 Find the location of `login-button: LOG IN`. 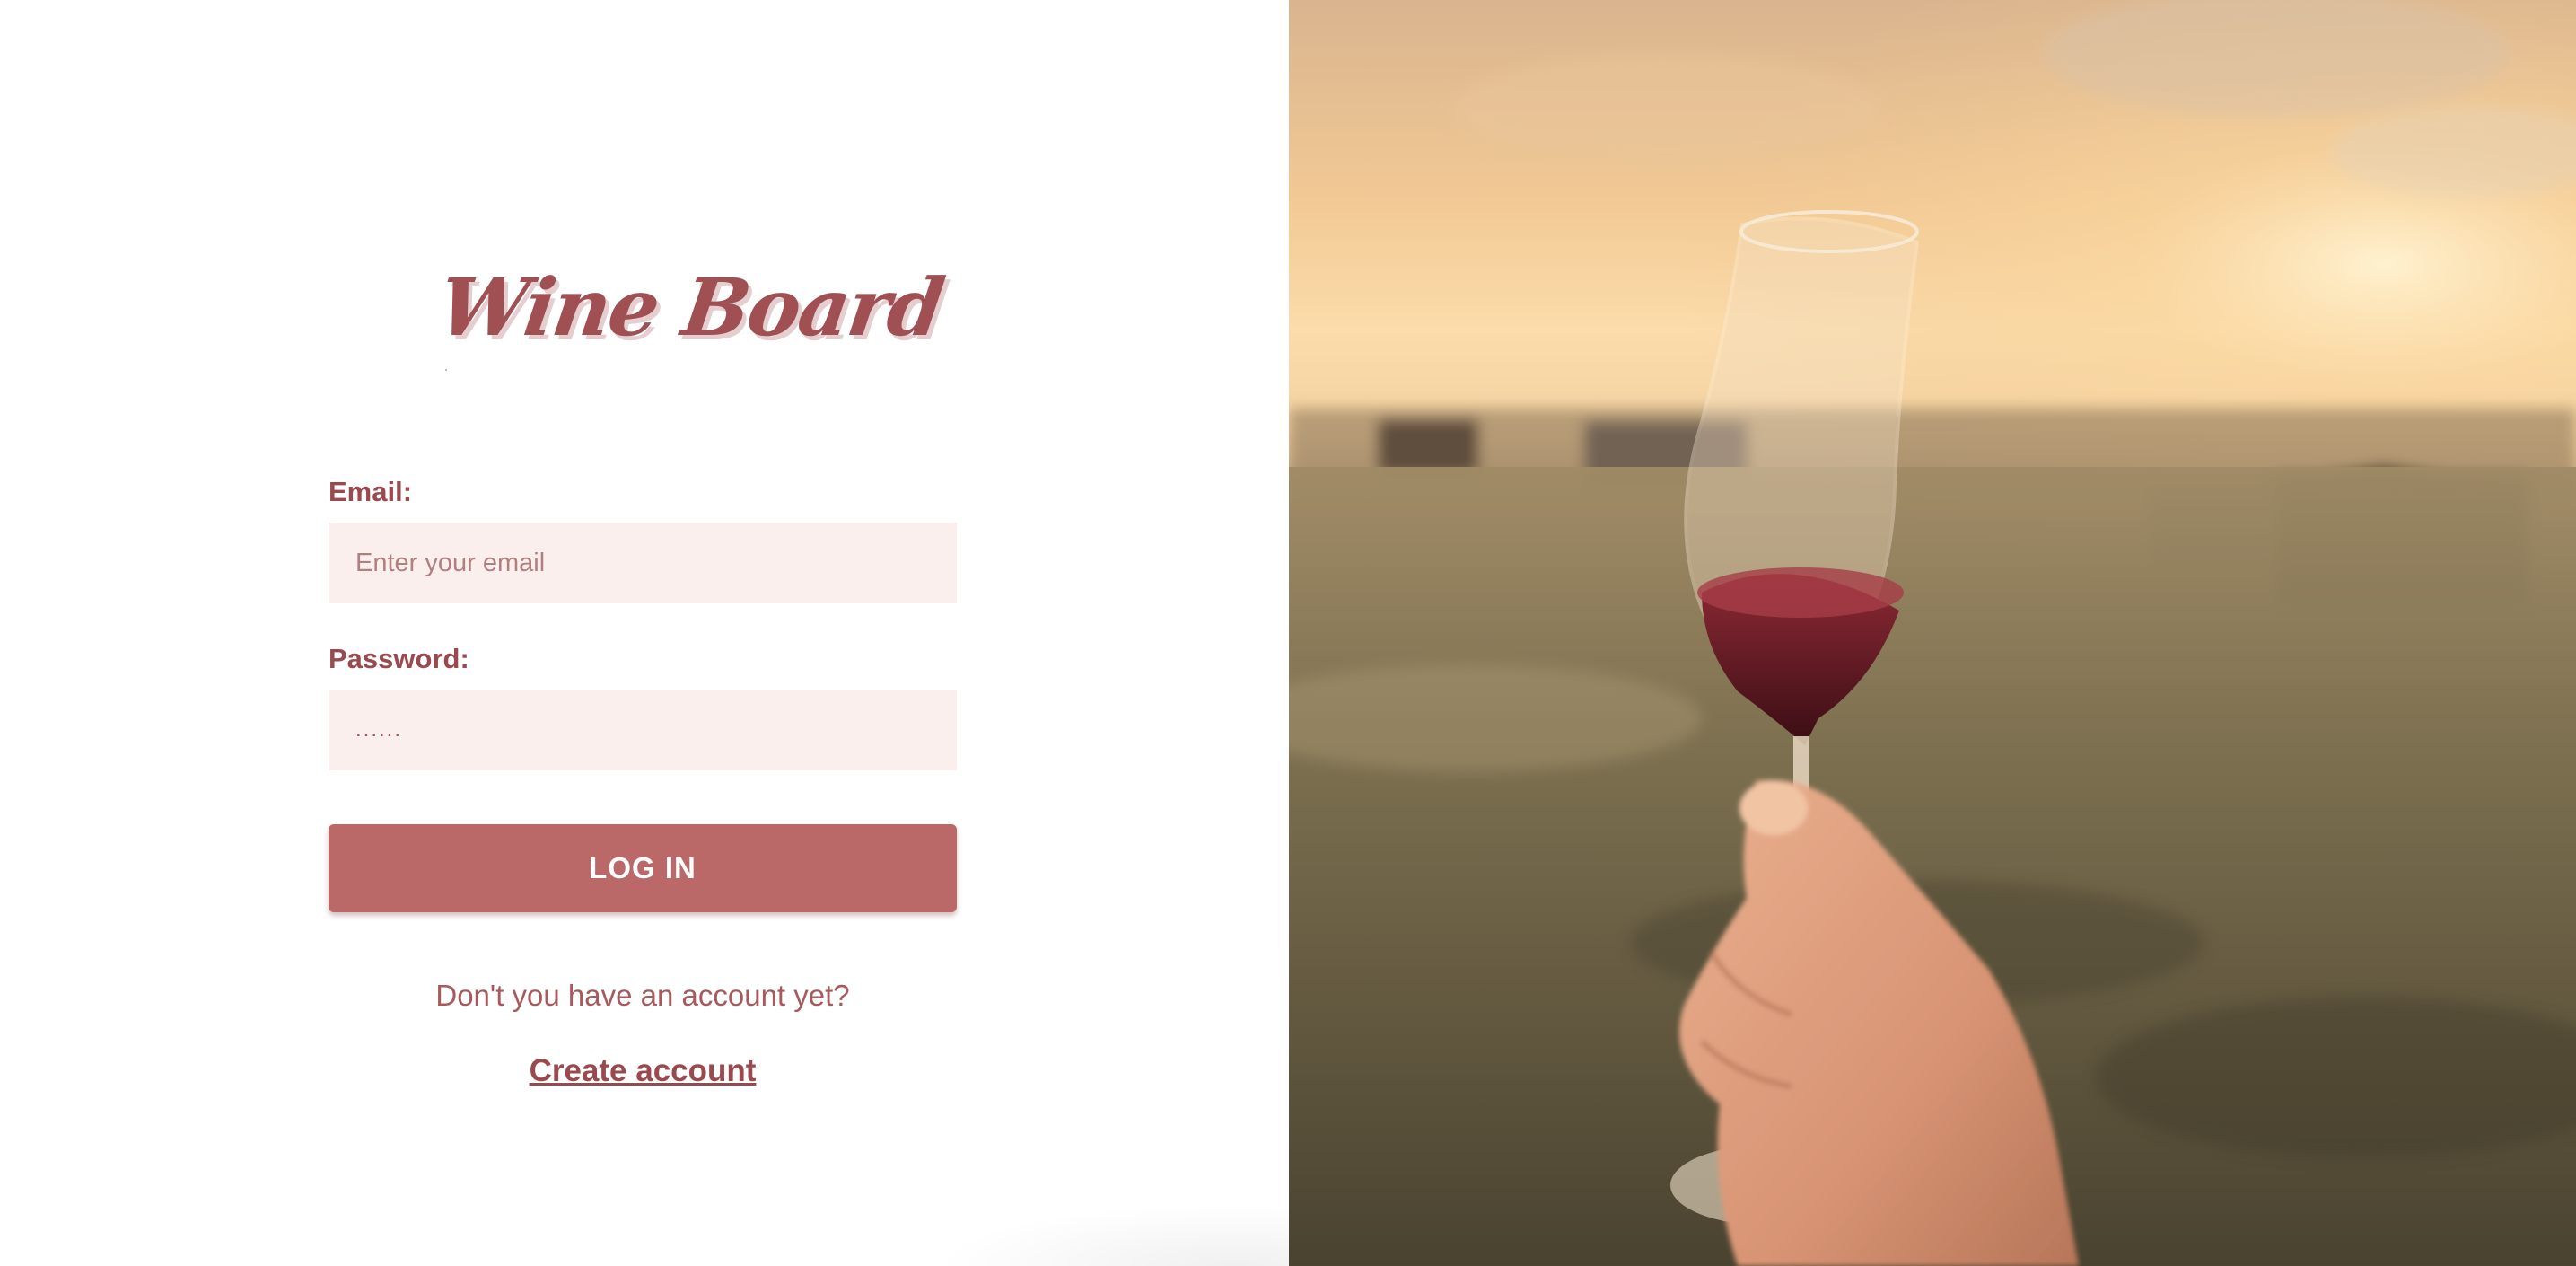

login-button: LOG IN is located at coordinates (643, 868).